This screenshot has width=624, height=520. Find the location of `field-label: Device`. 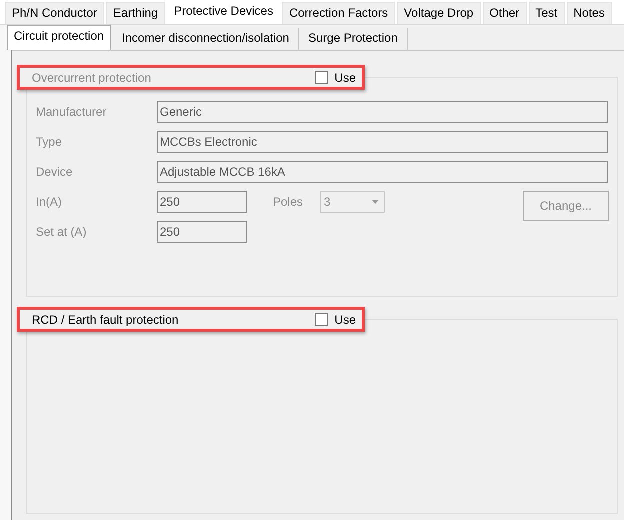

field-label: Device is located at coordinates (54, 172).